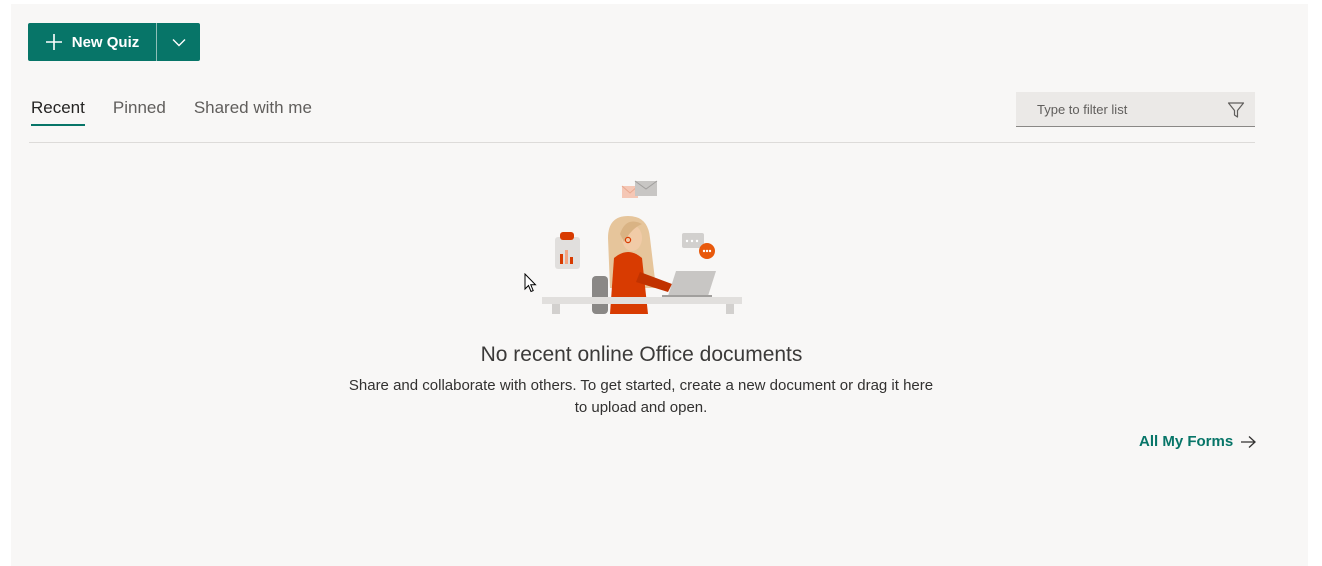 The image size is (1322, 566). I want to click on empty-state-line-2: to upload and open., so click(641, 407).